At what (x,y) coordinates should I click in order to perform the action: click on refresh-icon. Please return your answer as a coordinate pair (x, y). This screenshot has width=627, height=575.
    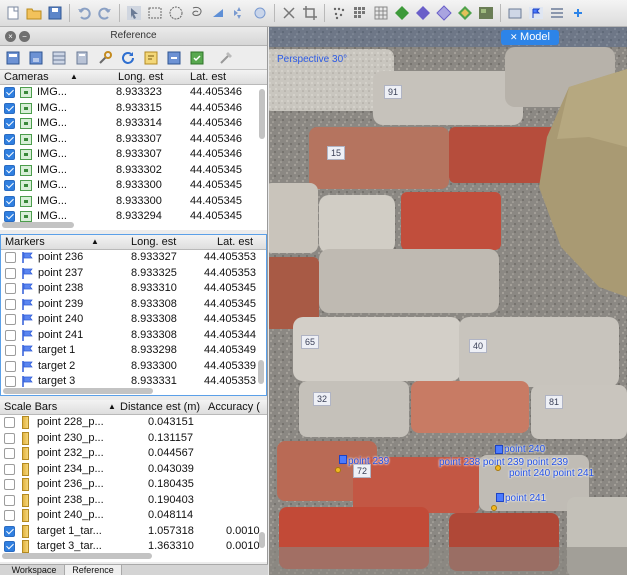
    Looking at the image, I should click on (128, 57).